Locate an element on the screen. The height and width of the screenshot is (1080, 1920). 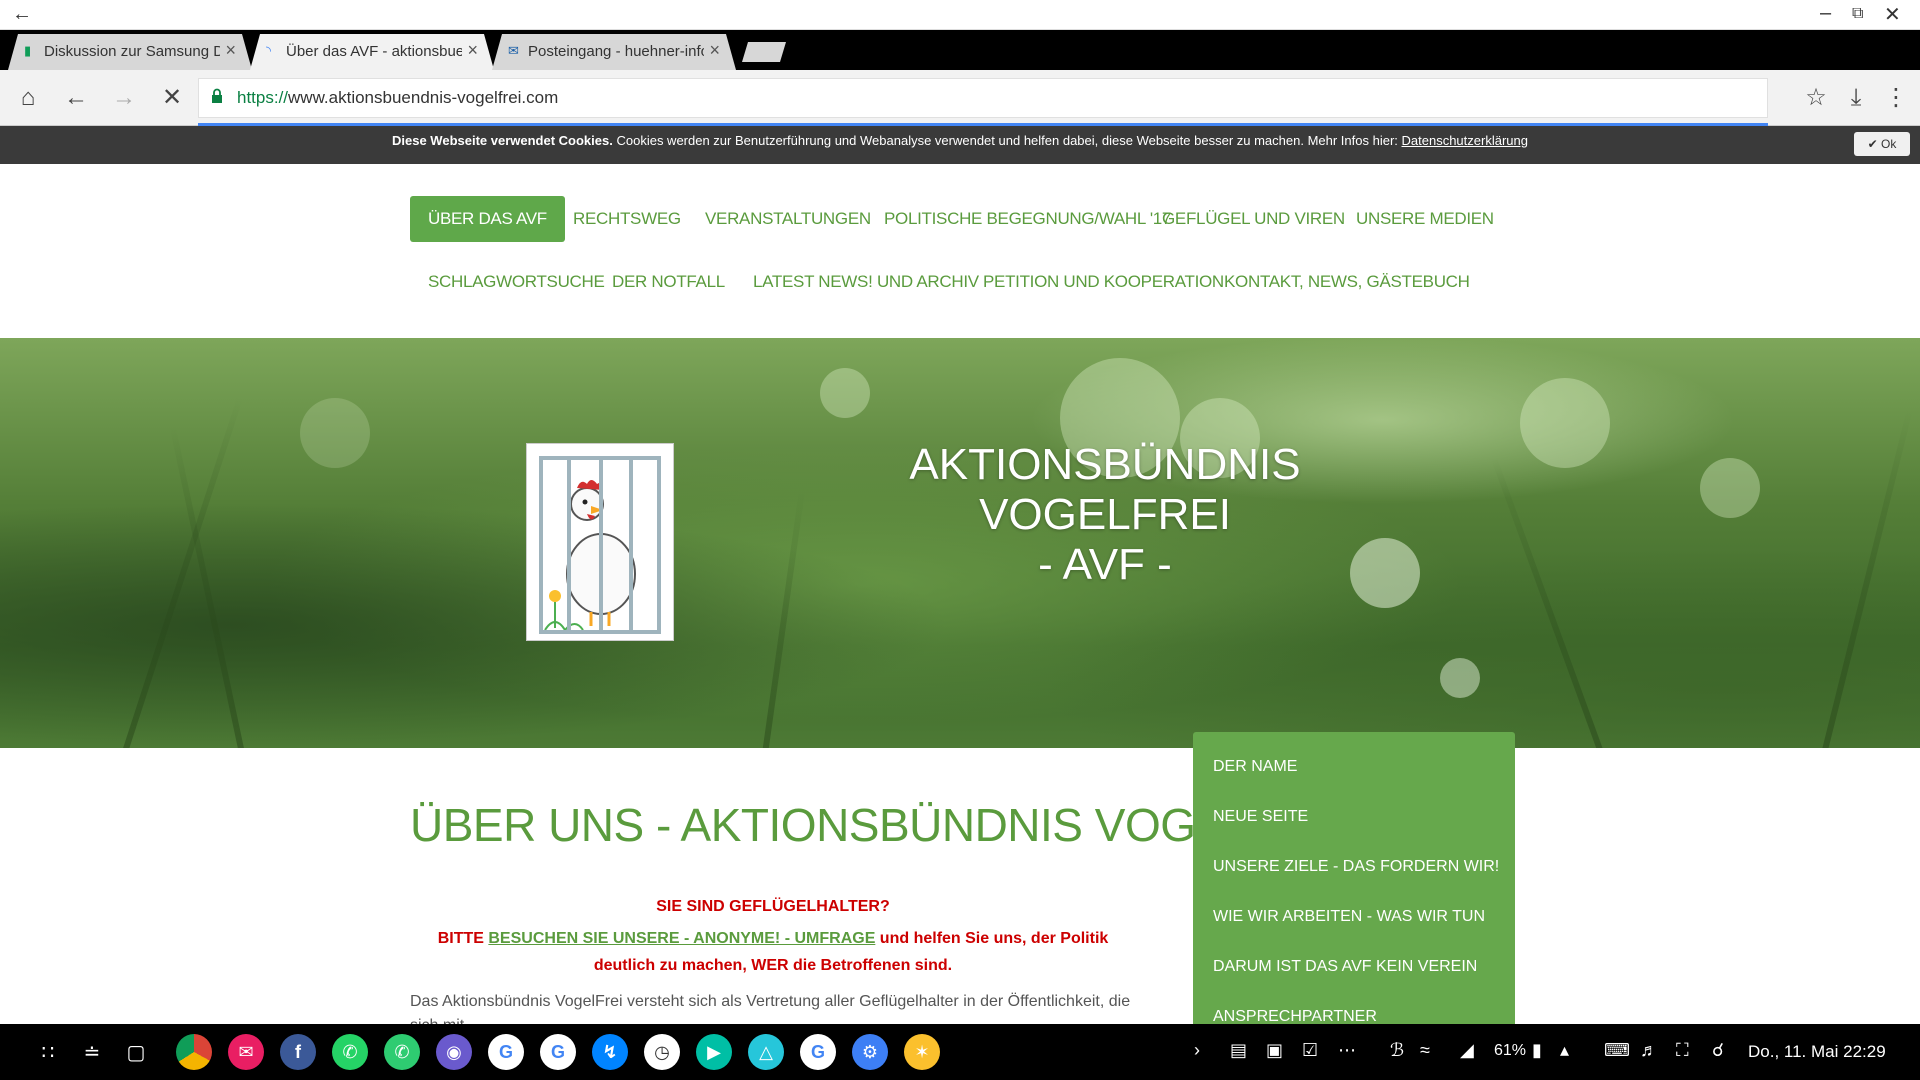
forward-icon: → is located at coordinates (124, 98).